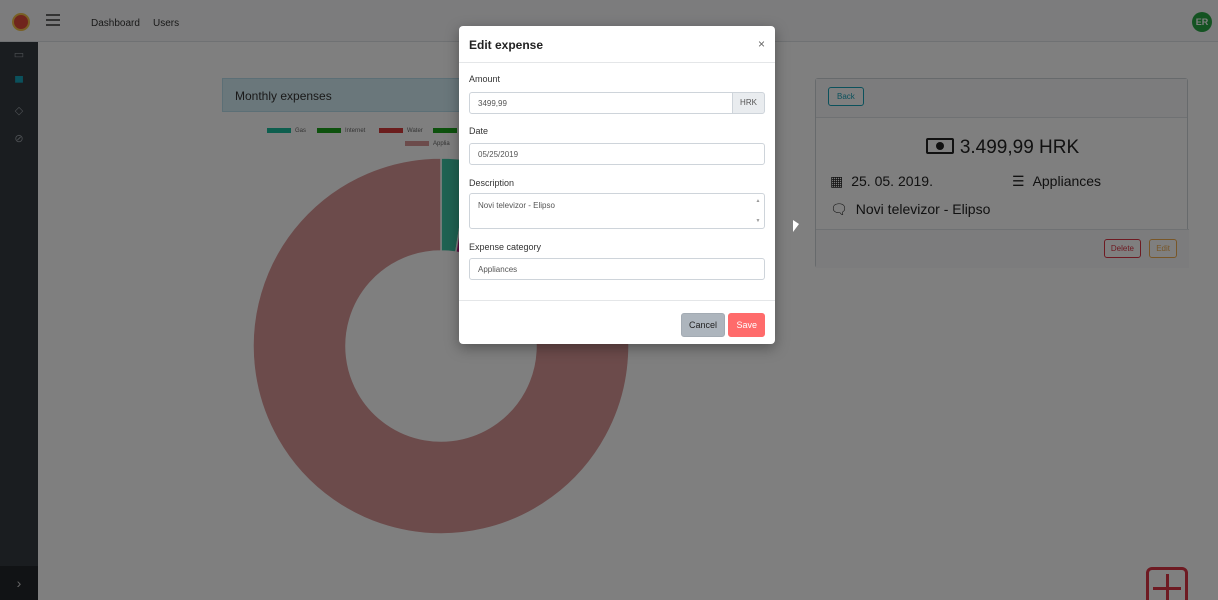 The image size is (1218, 600). What do you see at coordinates (601, 103) in the screenshot?
I see `amount-input: 3499,99` at bounding box center [601, 103].